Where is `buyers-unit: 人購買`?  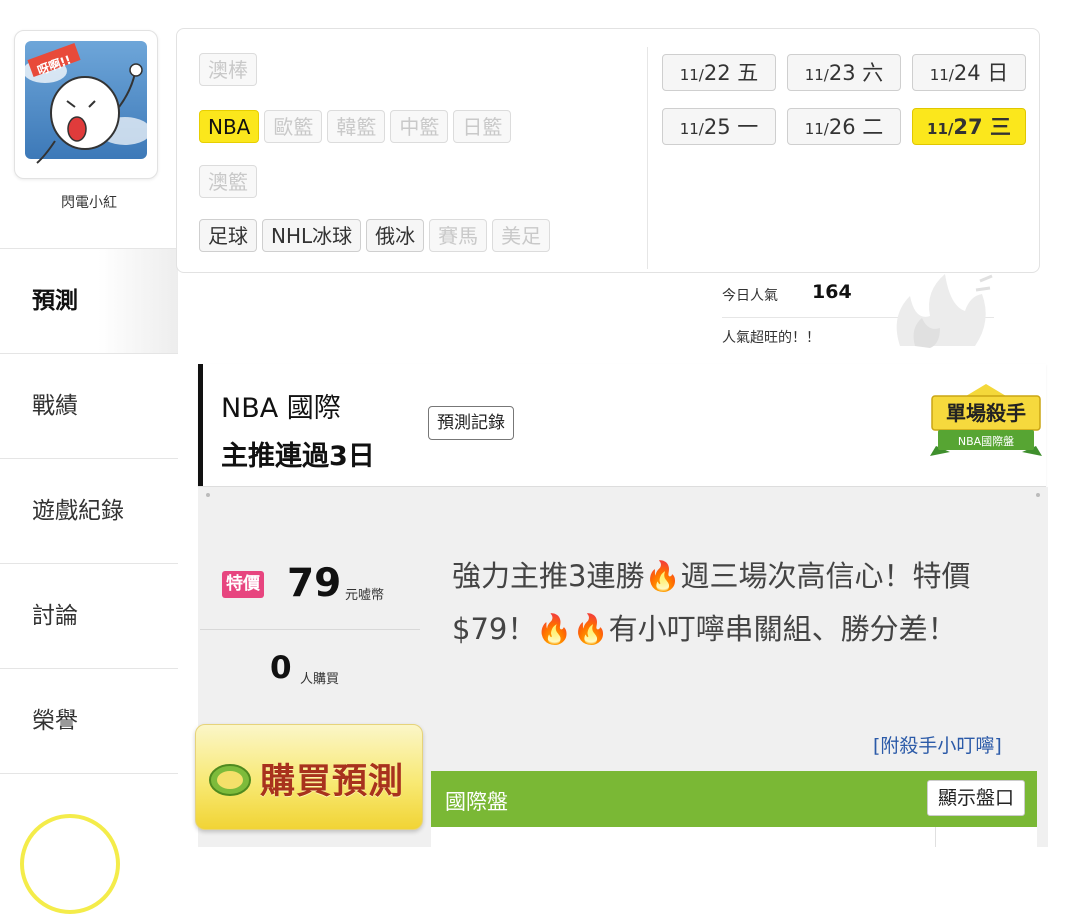
buyers-unit: 人購買 is located at coordinates (320, 679).